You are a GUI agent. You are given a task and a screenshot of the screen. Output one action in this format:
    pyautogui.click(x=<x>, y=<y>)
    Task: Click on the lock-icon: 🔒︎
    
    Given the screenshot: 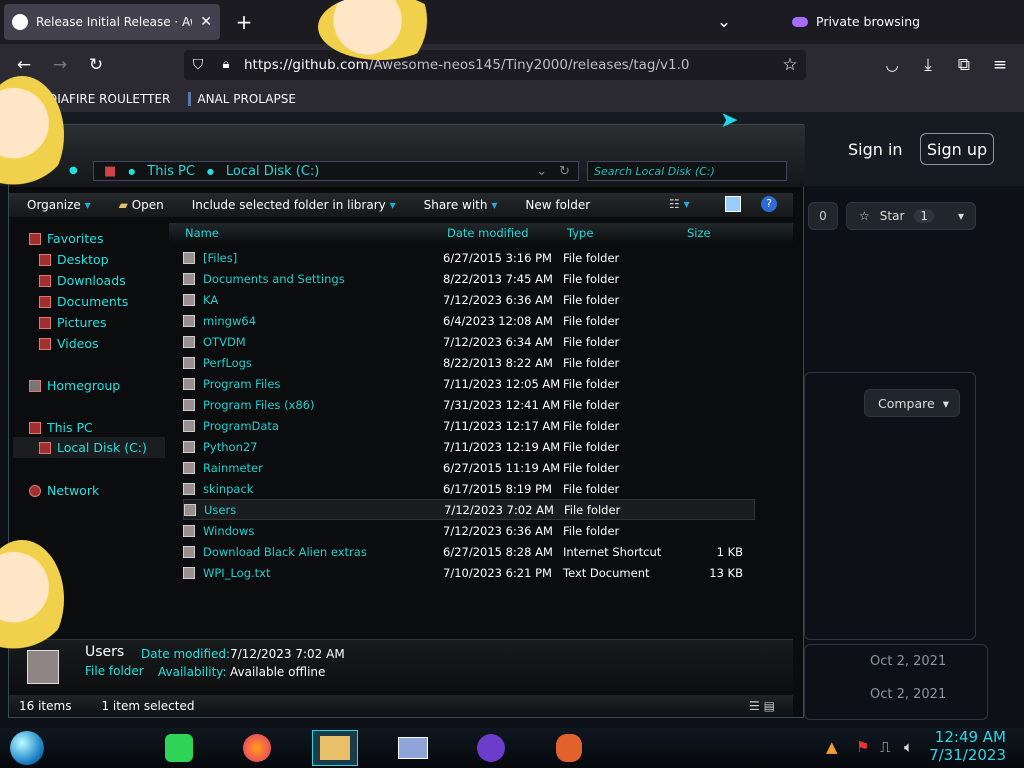 What is the action you would take?
    pyautogui.click(x=226, y=65)
    